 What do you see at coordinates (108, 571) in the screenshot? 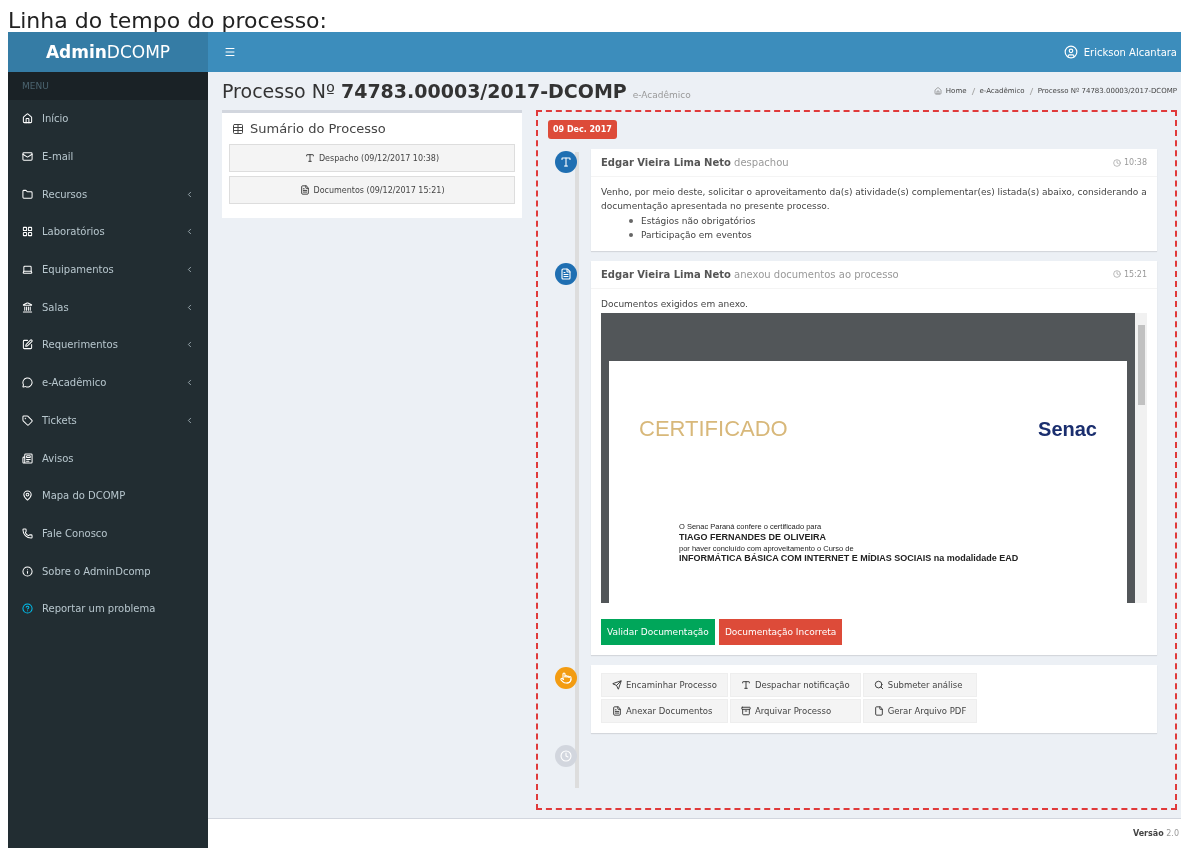
I see `sidebar-item: Sobre o AdminDcomp` at bounding box center [108, 571].